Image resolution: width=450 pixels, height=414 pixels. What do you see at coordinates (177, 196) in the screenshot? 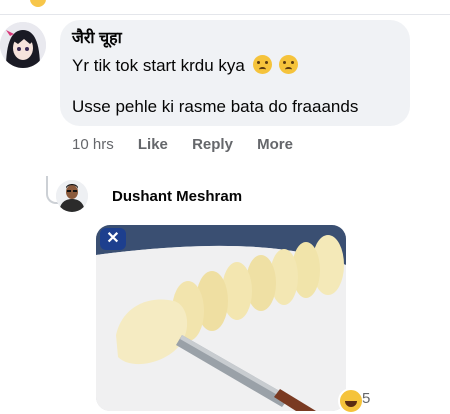
I see `reply-author: Dushant Meshram` at bounding box center [177, 196].